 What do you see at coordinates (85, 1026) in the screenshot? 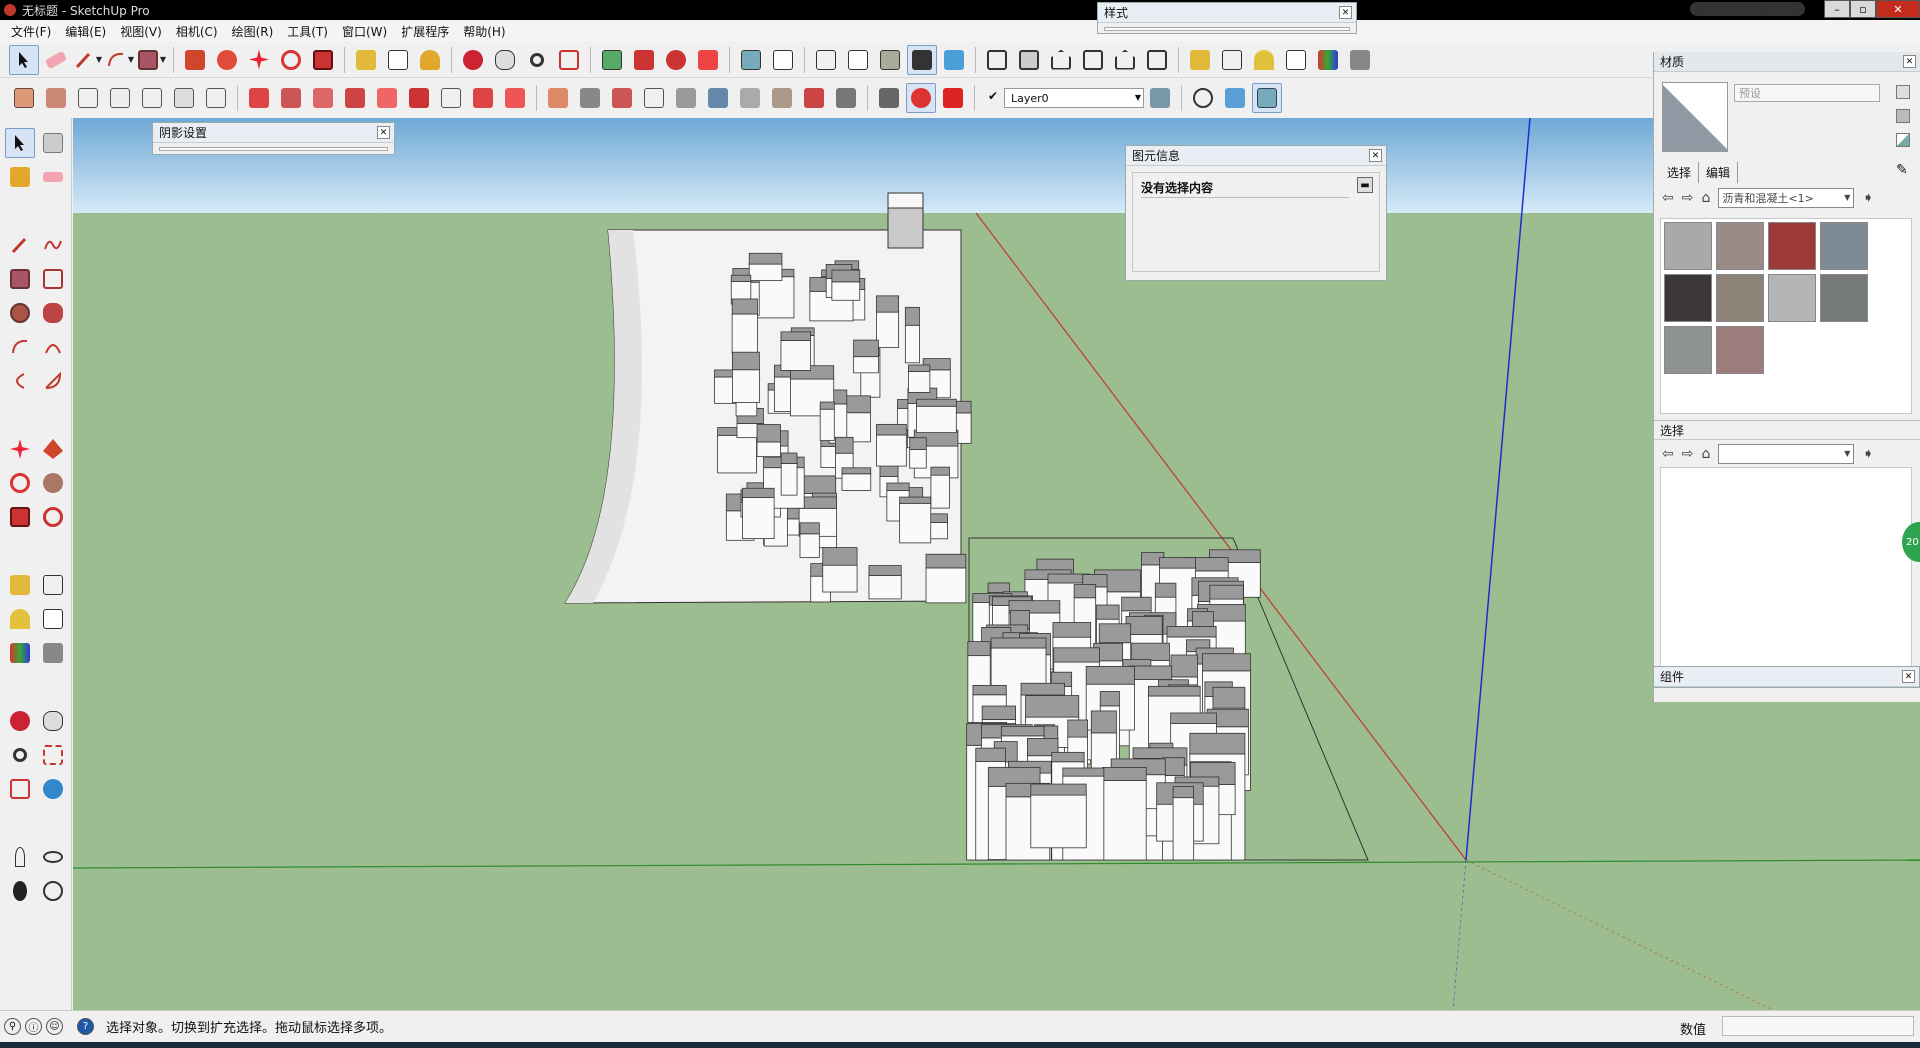
I see `help-icon: ?` at bounding box center [85, 1026].